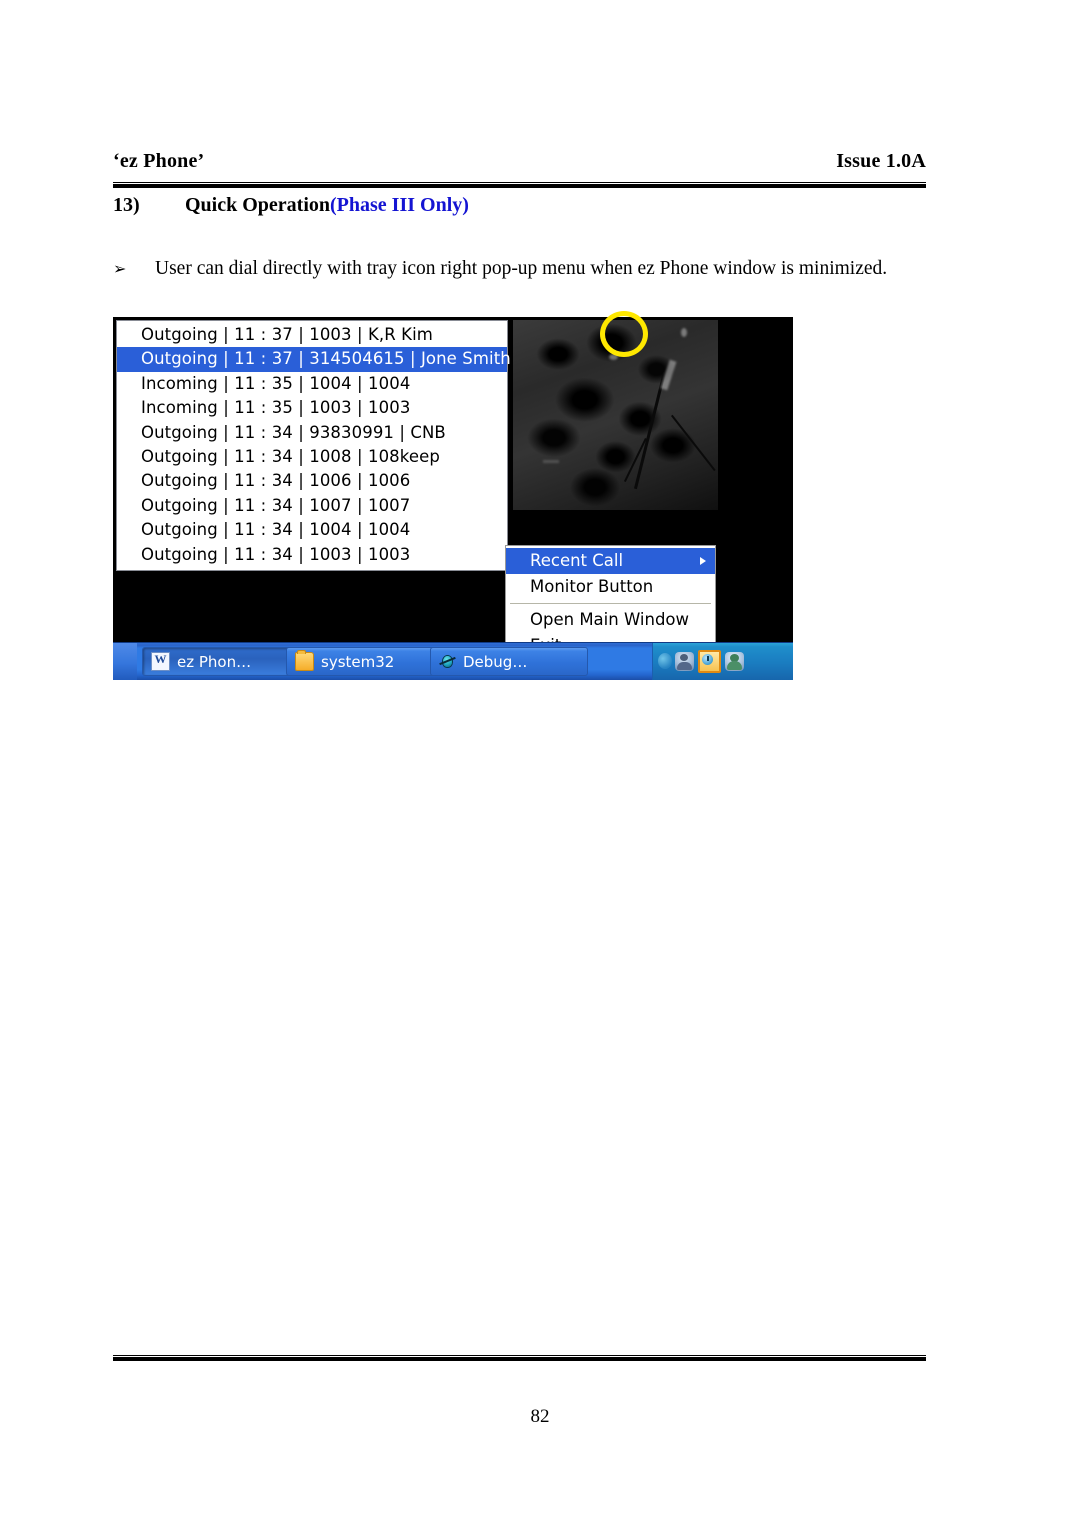  I want to click on header-divider-rule, so click(519, 185).